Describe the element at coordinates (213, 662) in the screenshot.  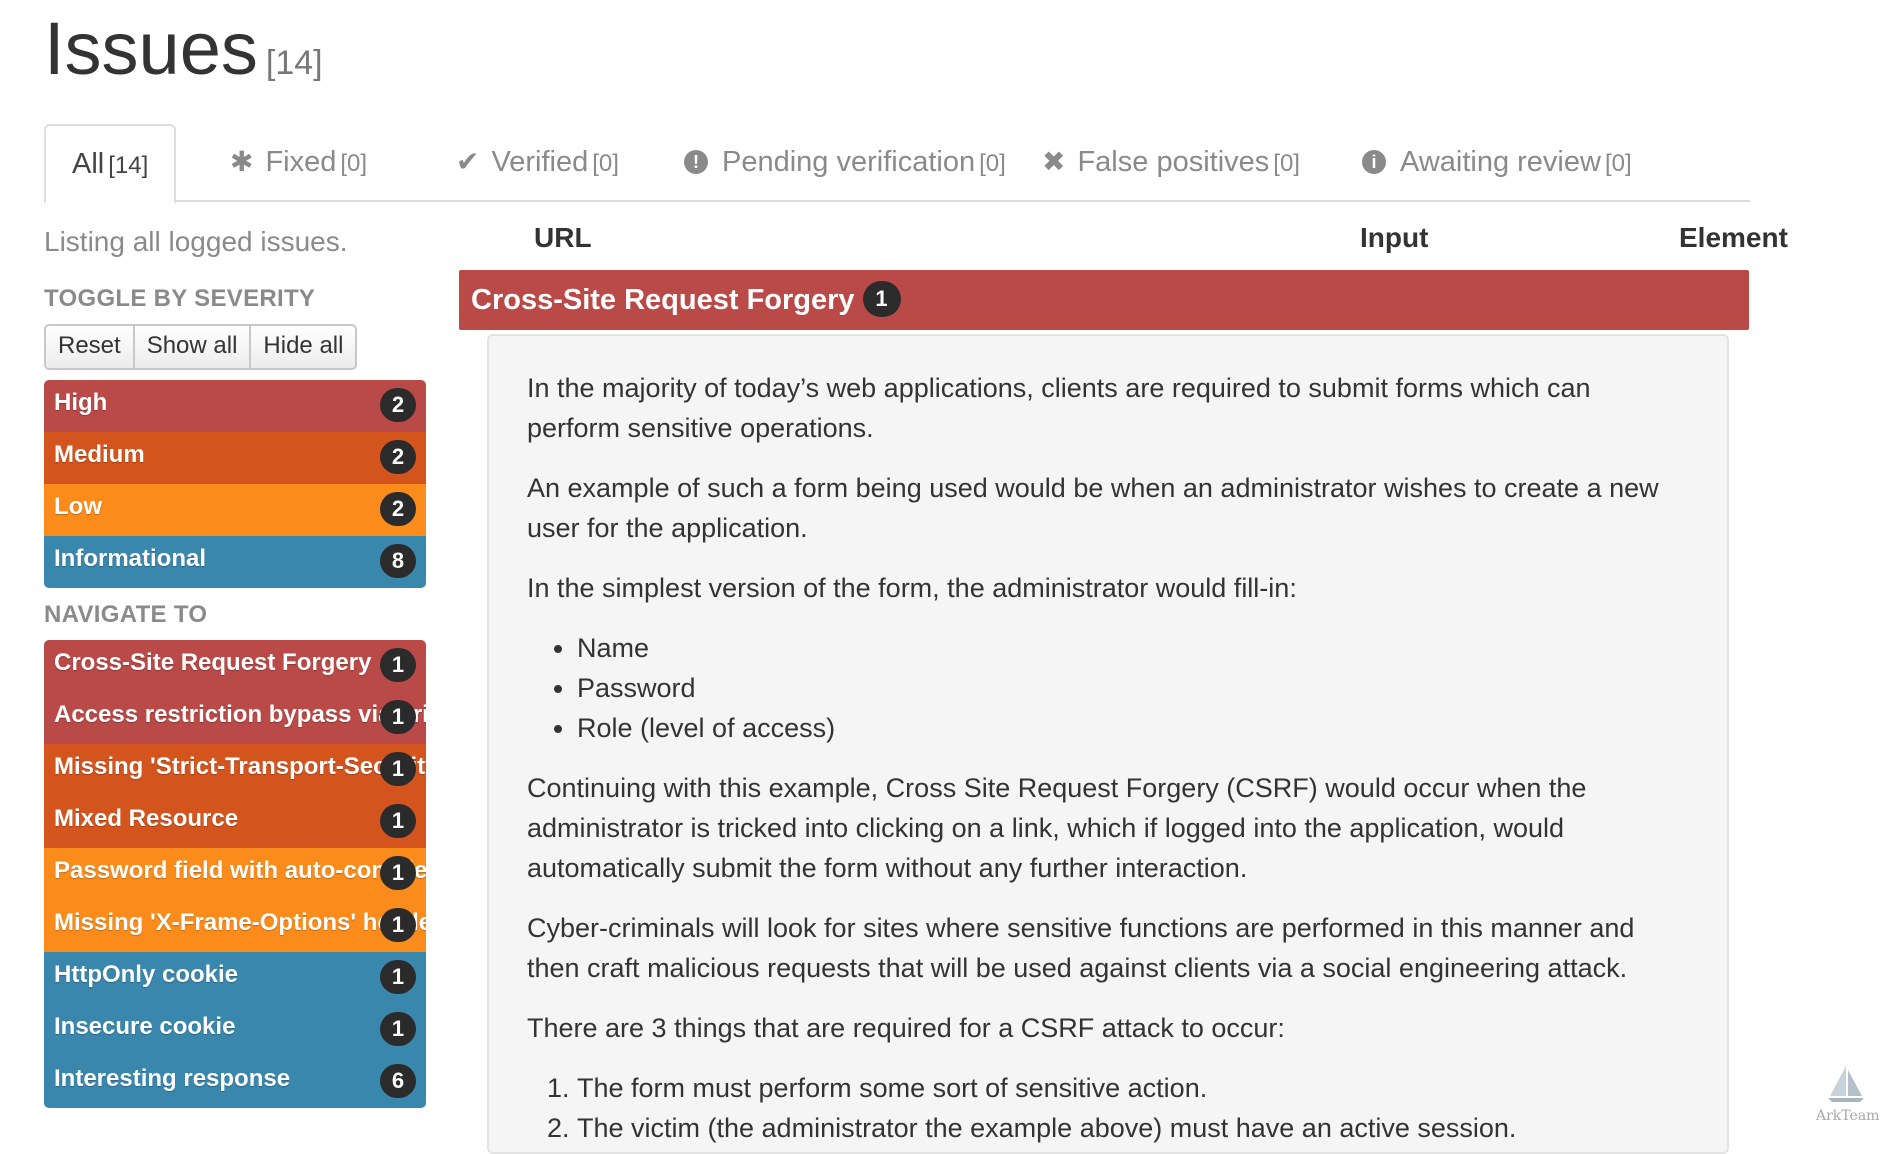
I see `nav-item-label: Cross-Site Request Forgery` at that location.